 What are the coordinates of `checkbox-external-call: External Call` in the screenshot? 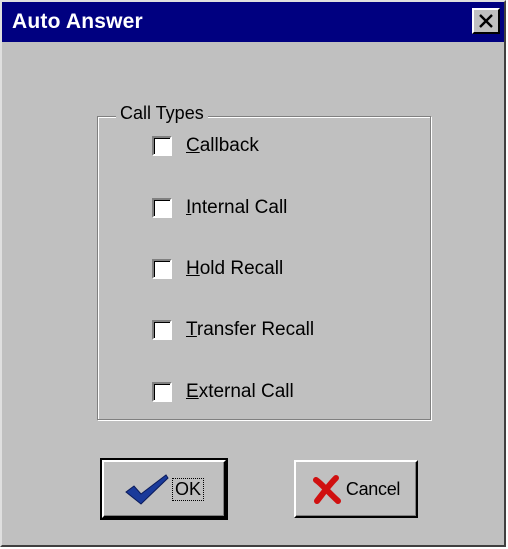 It's located at (223, 392).